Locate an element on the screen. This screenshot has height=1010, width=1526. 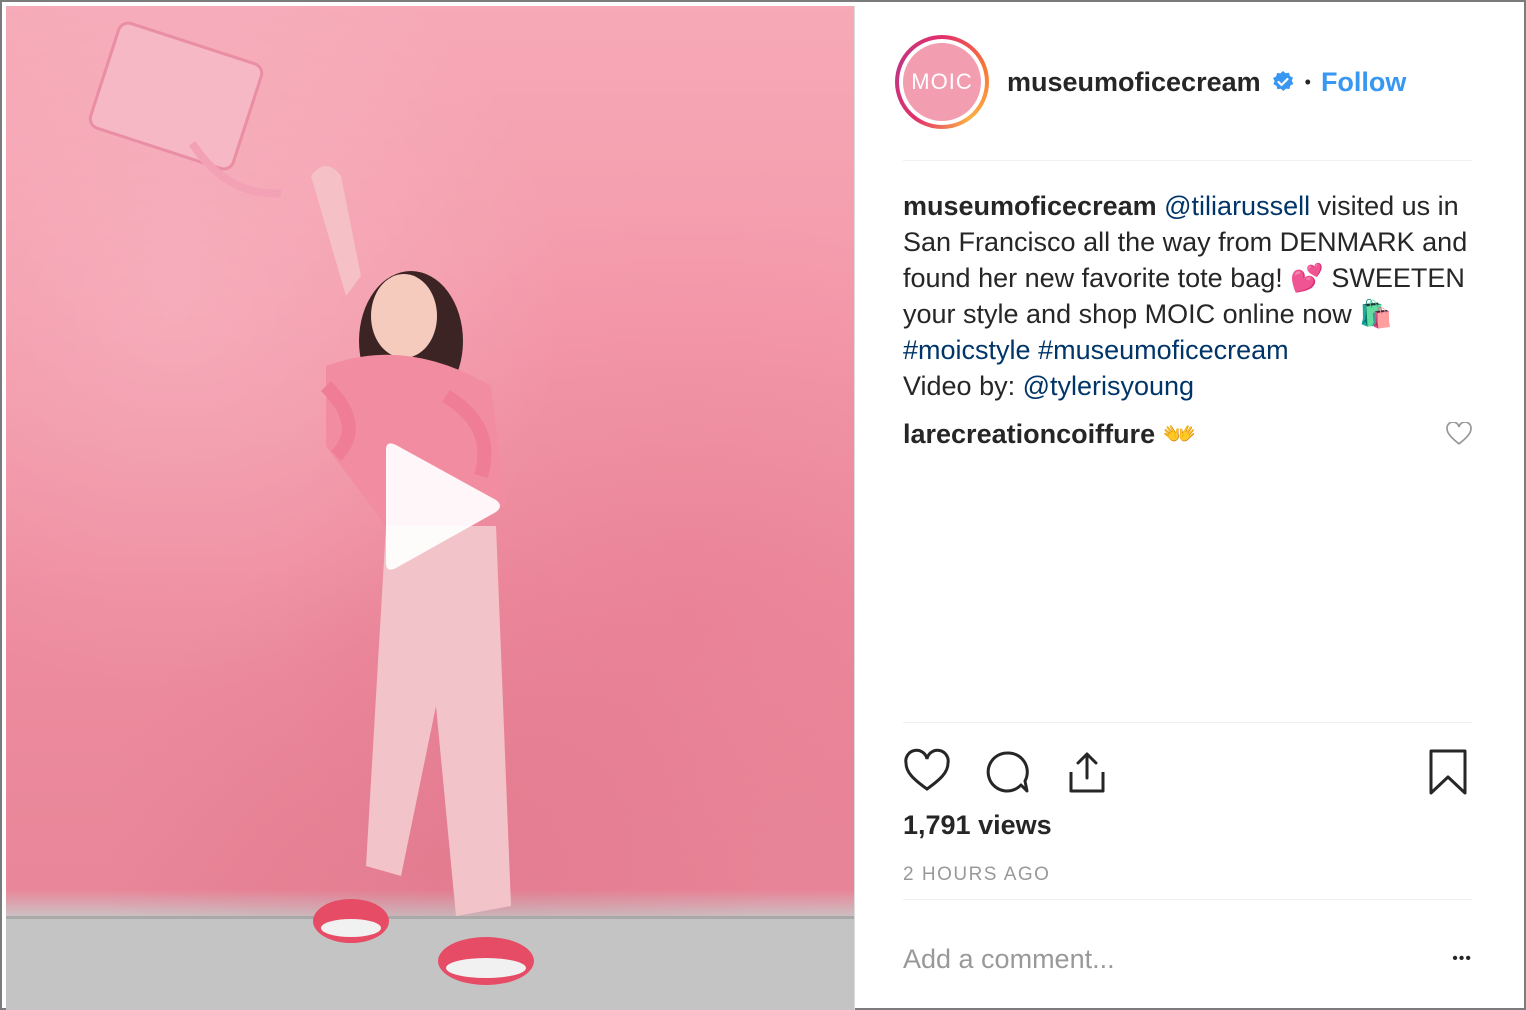
mention-link: @tylerisyoung is located at coordinates (1108, 386).